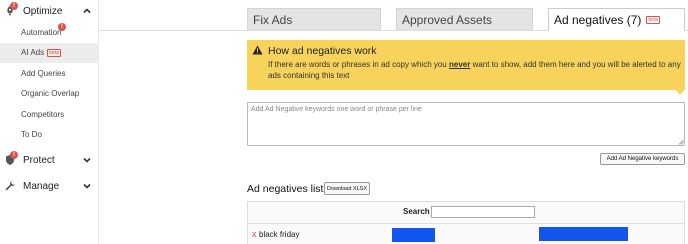 This screenshot has height=244, width=688. Describe the element at coordinates (483, 212) in the screenshot. I see `search-input` at that location.